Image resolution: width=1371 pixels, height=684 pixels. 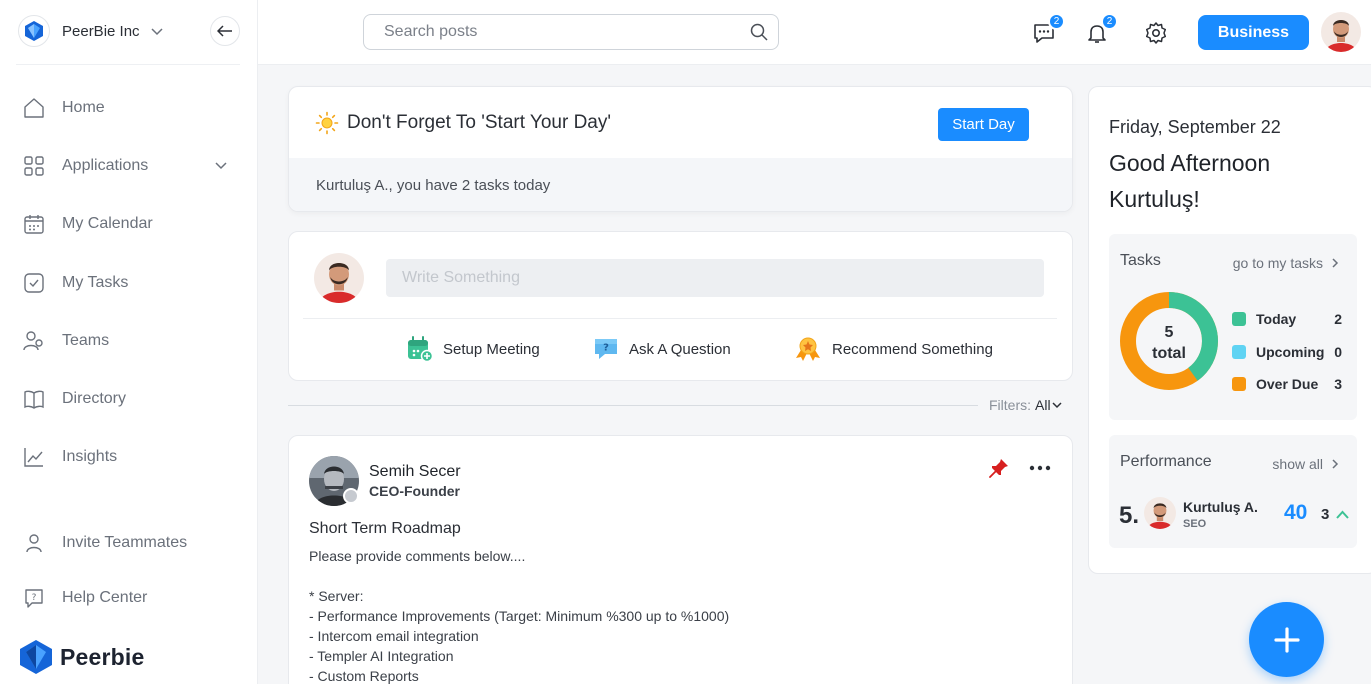 I want to click on collapse-sidebar-button, so click(x=225, y=31).